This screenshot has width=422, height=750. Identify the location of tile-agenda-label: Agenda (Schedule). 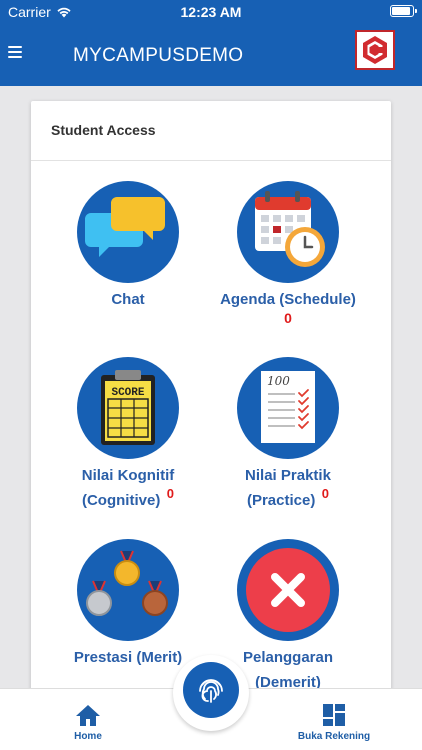
(288, 299).